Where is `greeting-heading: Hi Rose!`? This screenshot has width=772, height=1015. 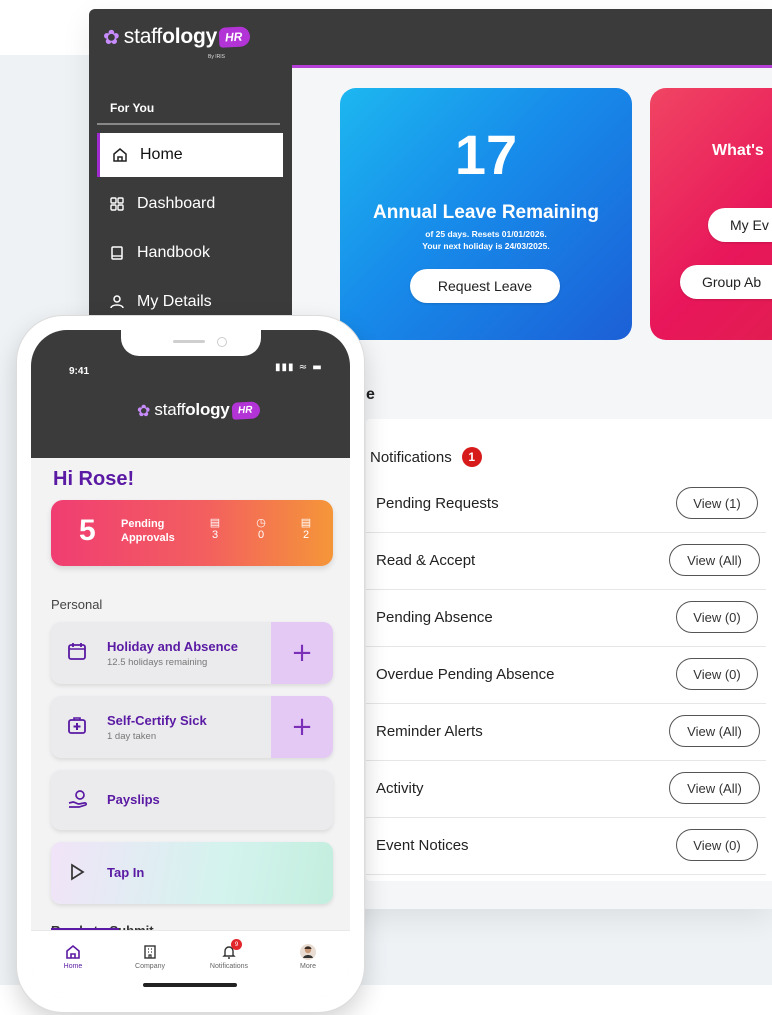
greeting-heading: Hi Rose! is located at coordinates (94, 479).